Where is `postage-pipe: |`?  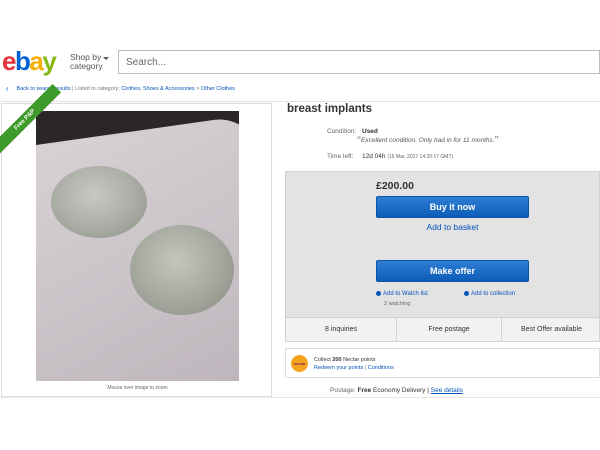 postage-pipe: | is located at coordinates (428, 390).